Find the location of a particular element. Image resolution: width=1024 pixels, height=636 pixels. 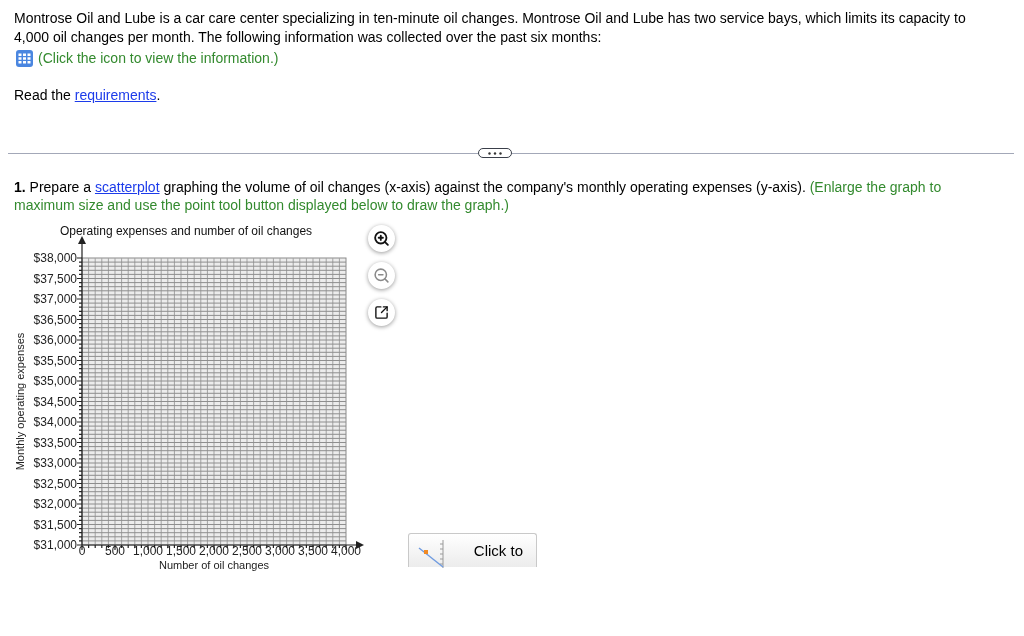

x-axis-title: Number of oil changes is located at coordinates (214, 565).